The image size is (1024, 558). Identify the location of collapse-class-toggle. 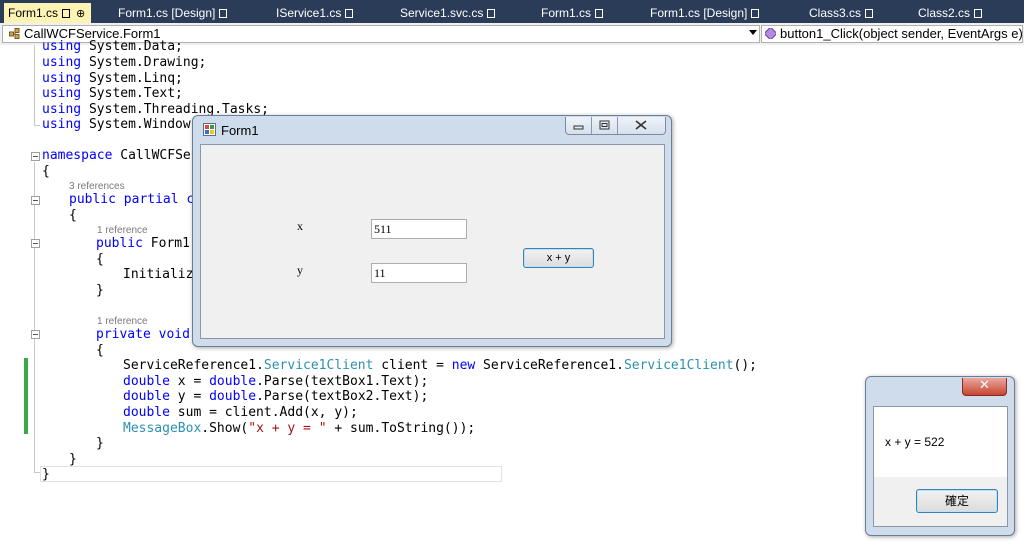
(35, 200).